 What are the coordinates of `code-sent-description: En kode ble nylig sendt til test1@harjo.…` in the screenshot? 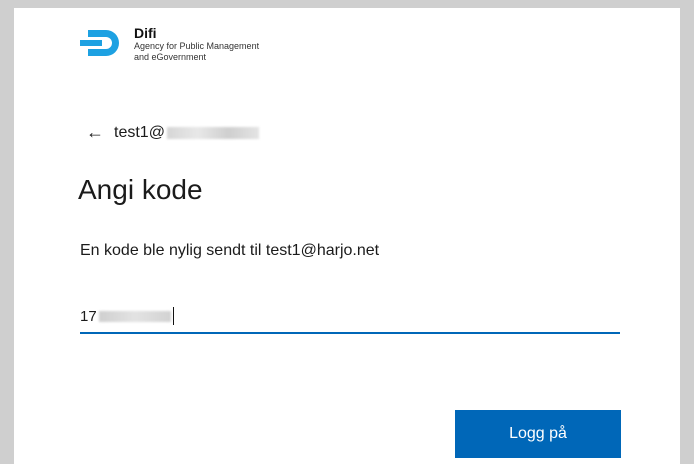 It's located at (230, 250).